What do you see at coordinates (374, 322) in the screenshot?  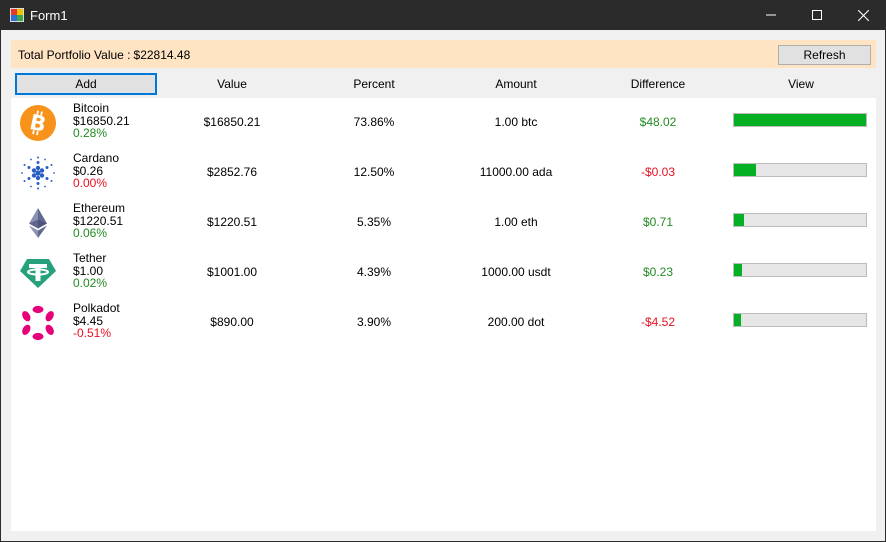 I see `coin-percent: 3.90%` at bounding box center [374, 322].